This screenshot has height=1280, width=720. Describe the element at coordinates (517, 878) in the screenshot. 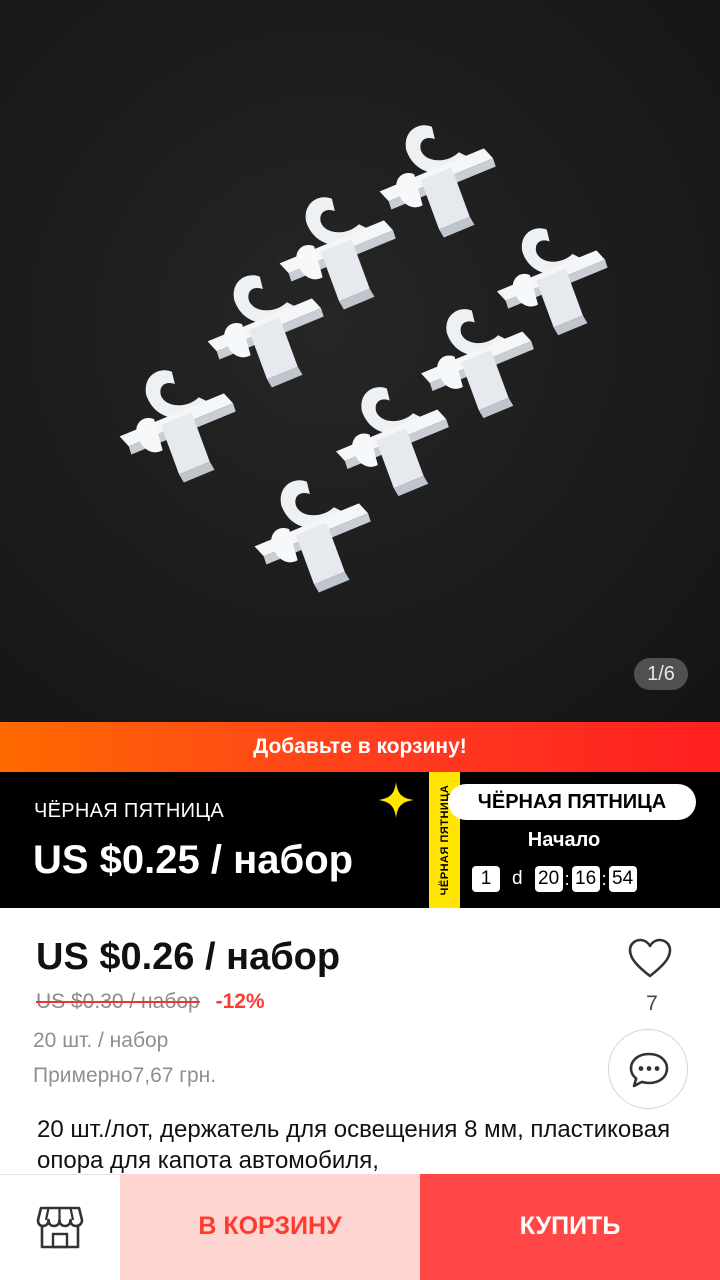

I see `countdown-days-unit: d` at that location.